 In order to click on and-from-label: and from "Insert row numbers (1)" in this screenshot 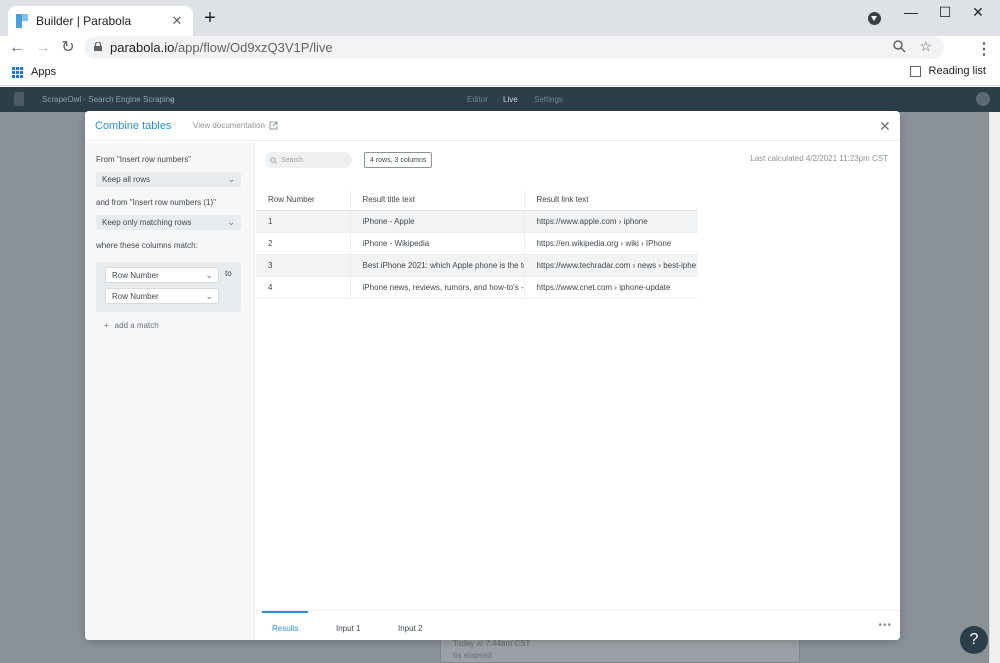, I will do `click(156, 202)`.